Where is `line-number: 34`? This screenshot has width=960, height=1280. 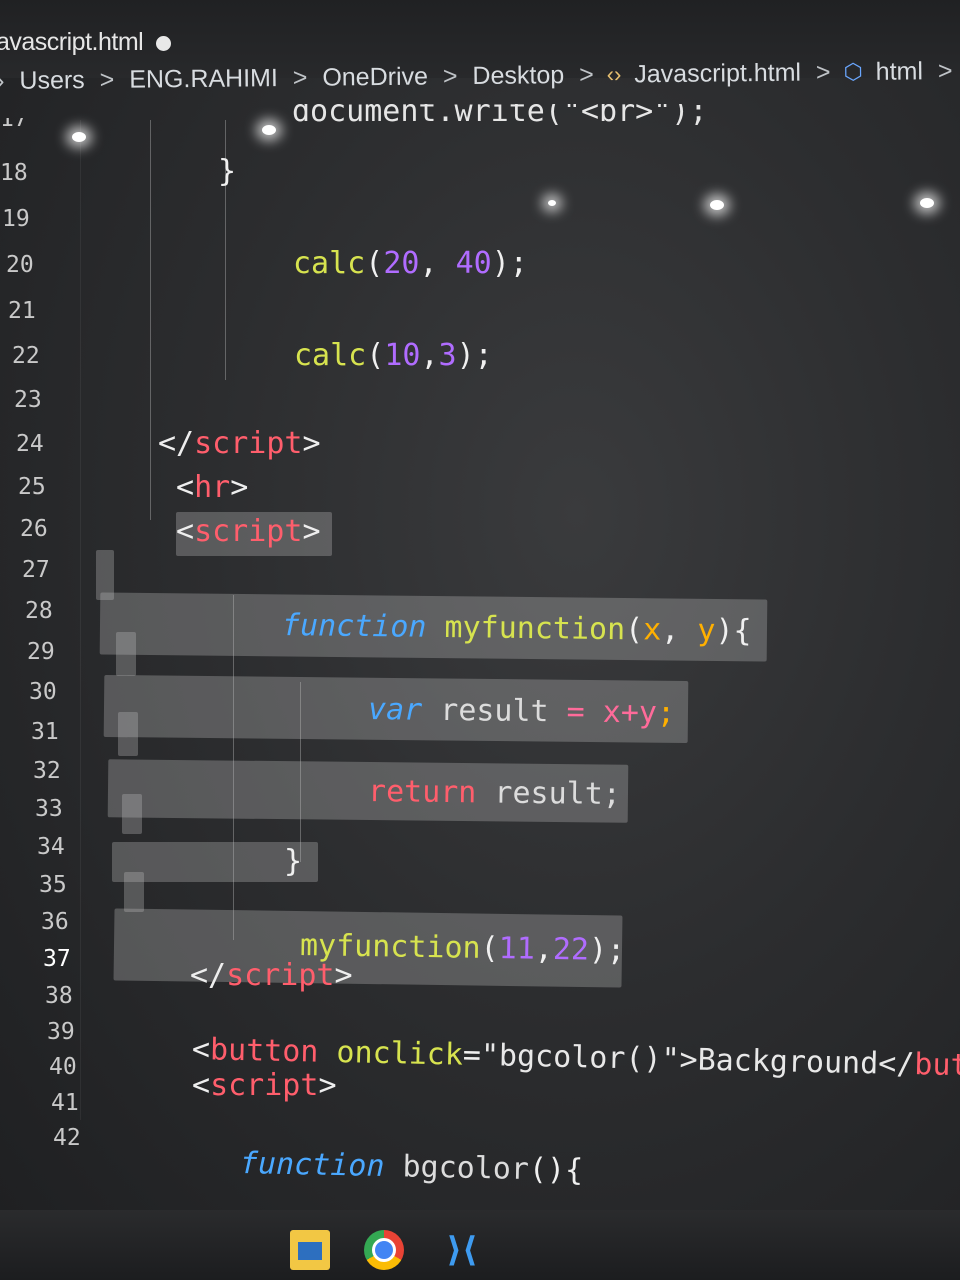
line-number: 34 is located at coordinates (51, 847).